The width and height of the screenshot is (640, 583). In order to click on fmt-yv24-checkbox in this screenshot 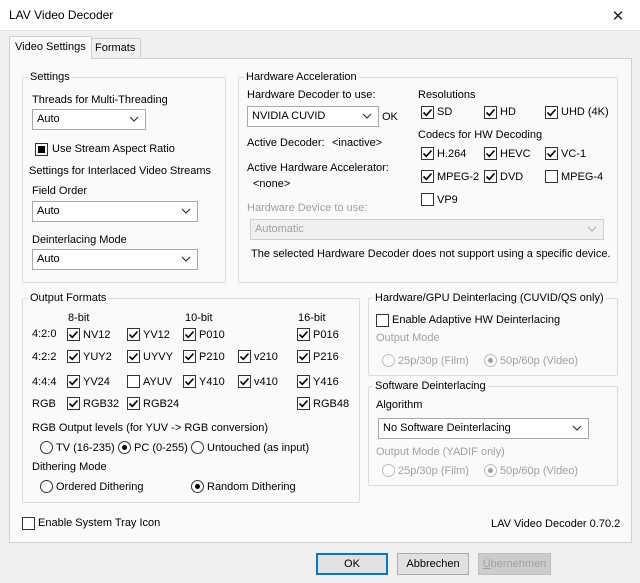, I will do `click(73, 381)`.